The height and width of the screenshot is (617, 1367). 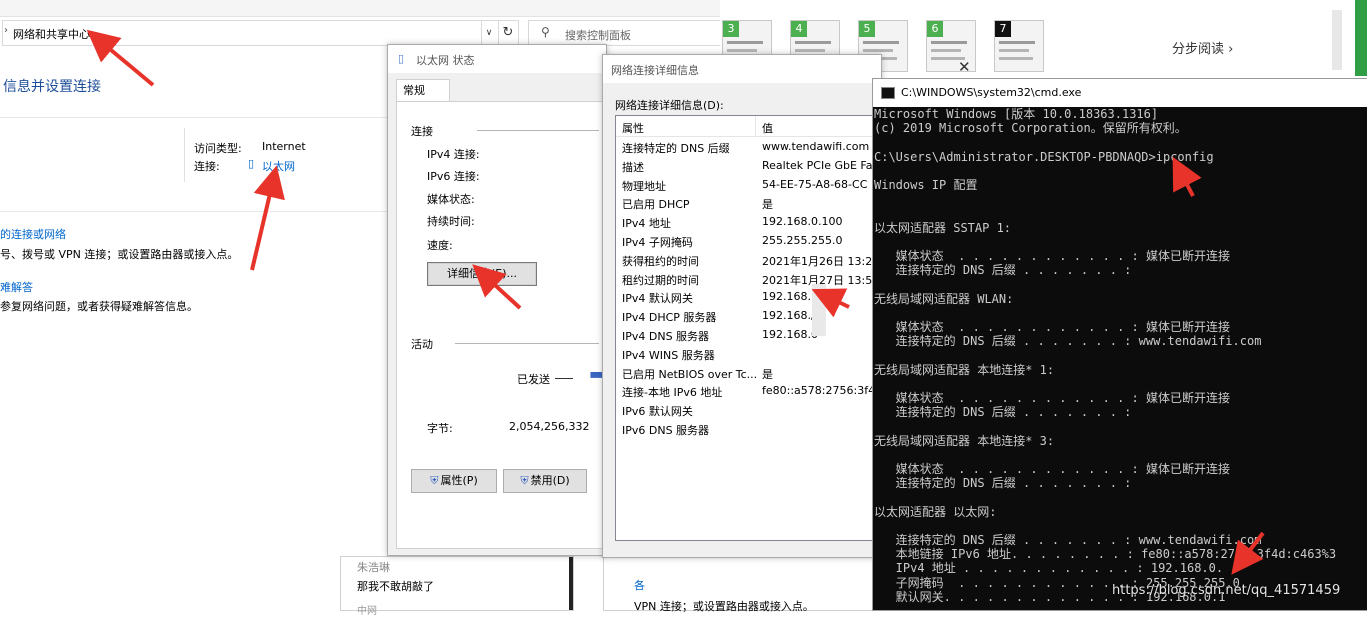 I want to click on details-row: IPv4 地址 192.168.0.100, so click(x=749, y=221).